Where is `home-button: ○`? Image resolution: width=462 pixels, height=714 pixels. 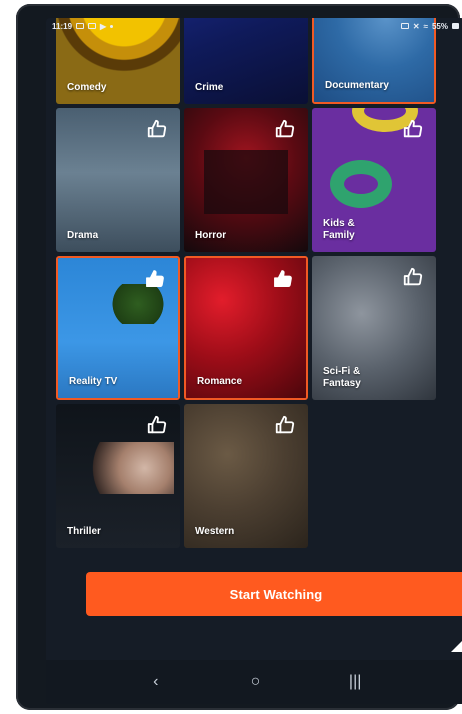 home-button: ○ is located at coordinates (255, 682).